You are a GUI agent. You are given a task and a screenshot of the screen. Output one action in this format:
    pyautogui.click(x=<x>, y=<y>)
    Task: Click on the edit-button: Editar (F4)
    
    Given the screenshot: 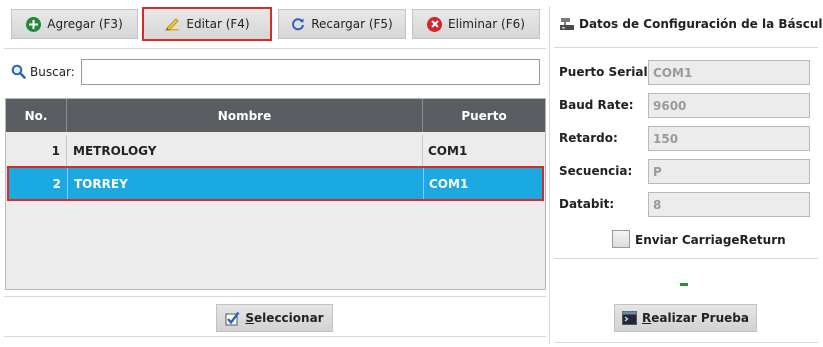 What is the action you would take?
    pyautogui.click(x=207, y=24)
    